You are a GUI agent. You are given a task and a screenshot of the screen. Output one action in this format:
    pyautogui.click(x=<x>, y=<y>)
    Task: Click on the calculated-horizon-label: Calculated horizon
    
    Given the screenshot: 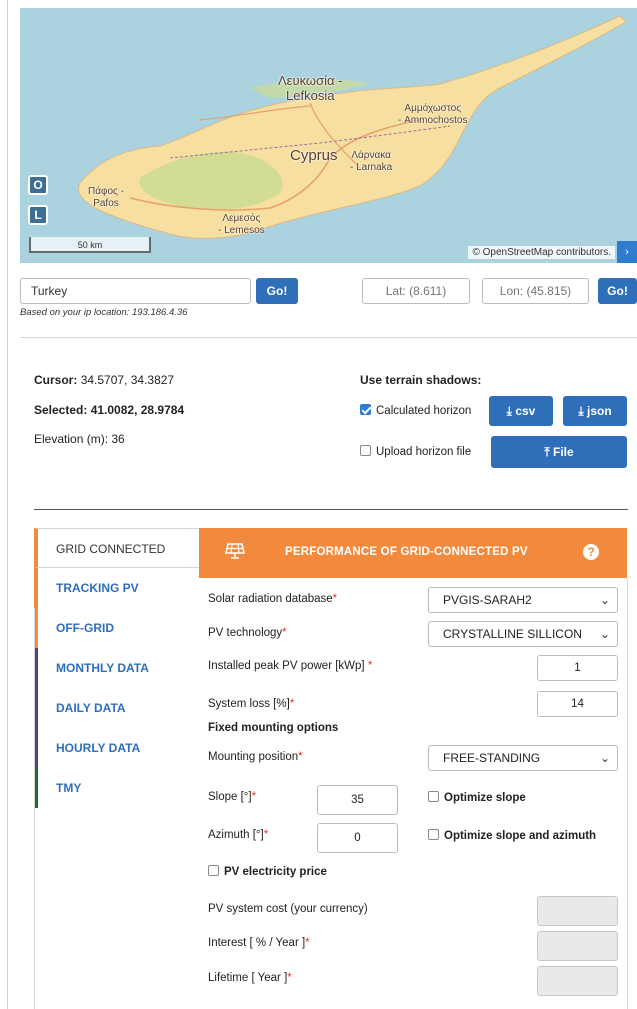 What is the action you would take?
    pyautogui.click(x=424, y=411)
    